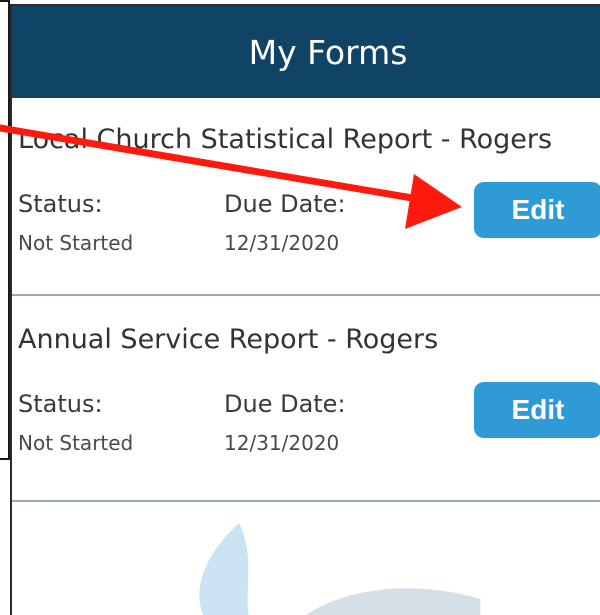 The width and height of the screenshot is (600, 615). What do you see at coordinates (285, 139) in the screenshot?
I see `form-title: Local Church Statistical Report - Rogers` at bounding box center [285, 139].